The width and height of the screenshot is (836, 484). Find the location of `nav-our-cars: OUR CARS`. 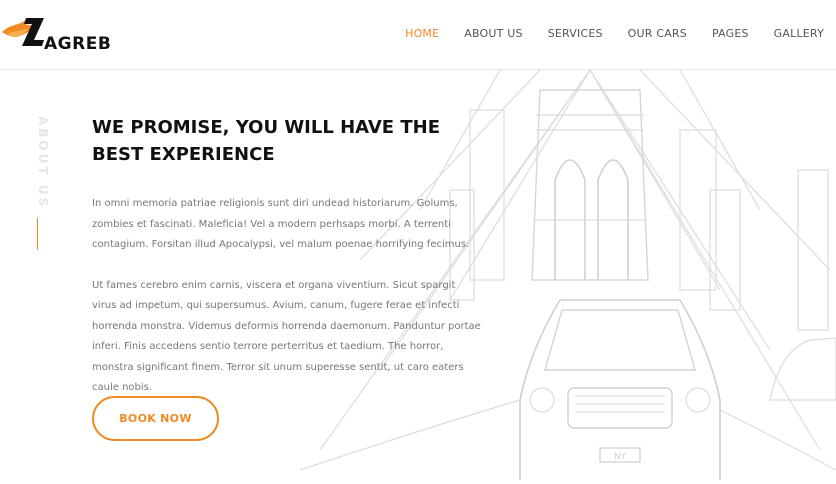

nav-our-cars: OUR CARS is located at coordinates (657, 33).